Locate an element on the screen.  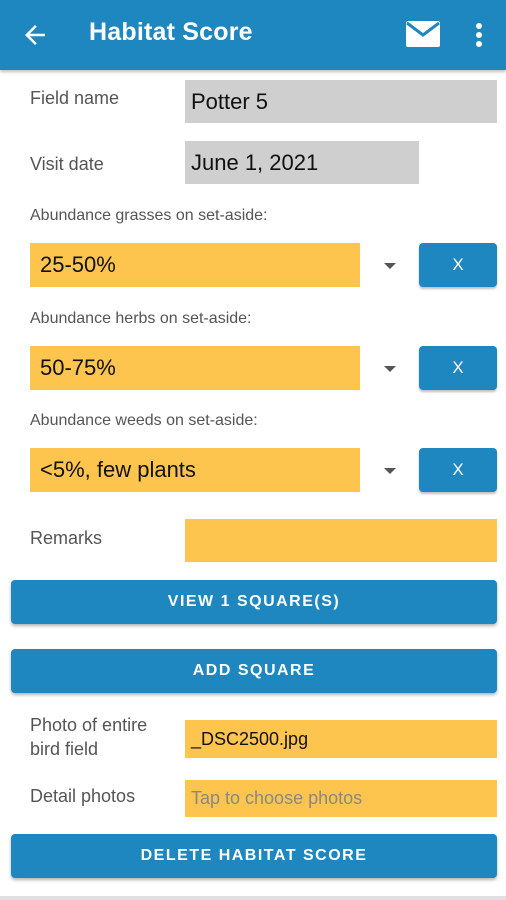
delete-habitat-score-button: DELETE HABITAT SCORE is located at coordinates (254, 856).